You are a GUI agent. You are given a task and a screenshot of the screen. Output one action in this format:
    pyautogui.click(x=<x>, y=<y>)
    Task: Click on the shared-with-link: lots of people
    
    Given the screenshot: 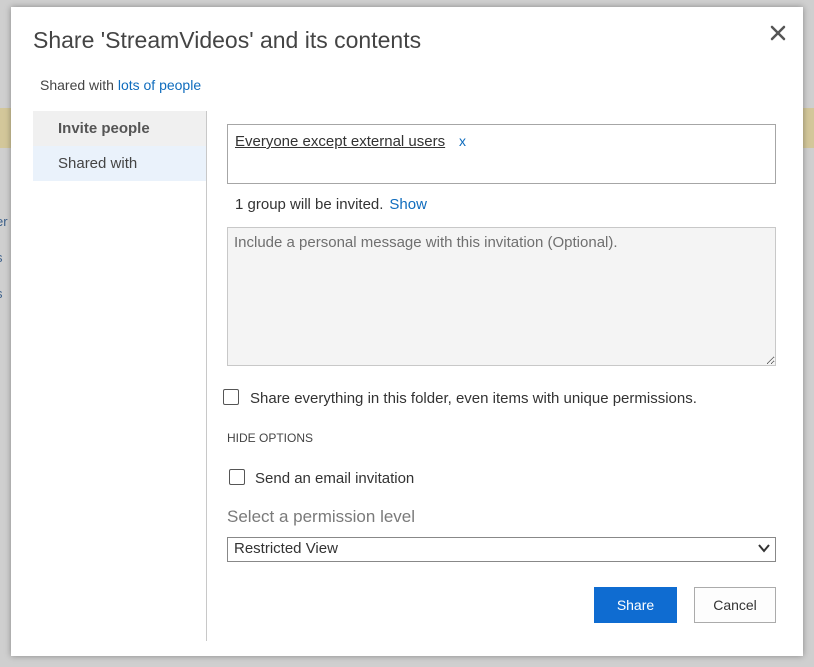 What is the action you would take?
    pyautogui.click(x=159, y=85)
    